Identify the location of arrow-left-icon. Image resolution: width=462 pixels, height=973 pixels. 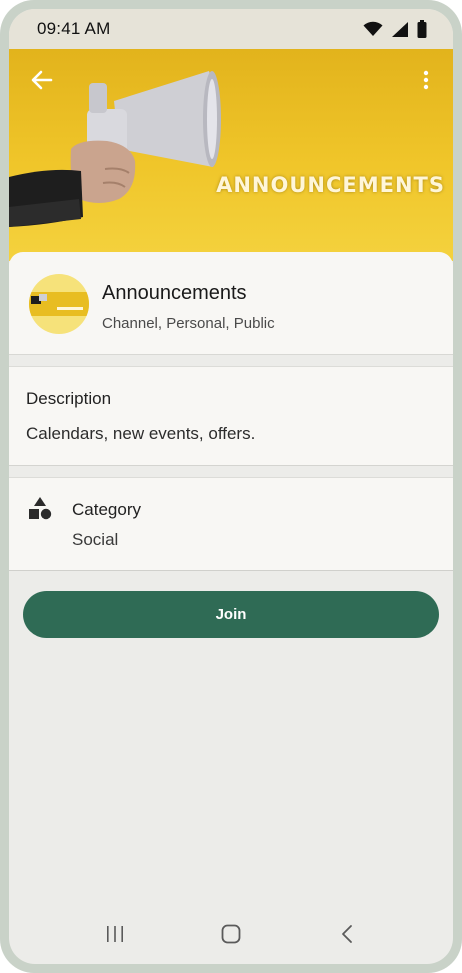
(42, 82).